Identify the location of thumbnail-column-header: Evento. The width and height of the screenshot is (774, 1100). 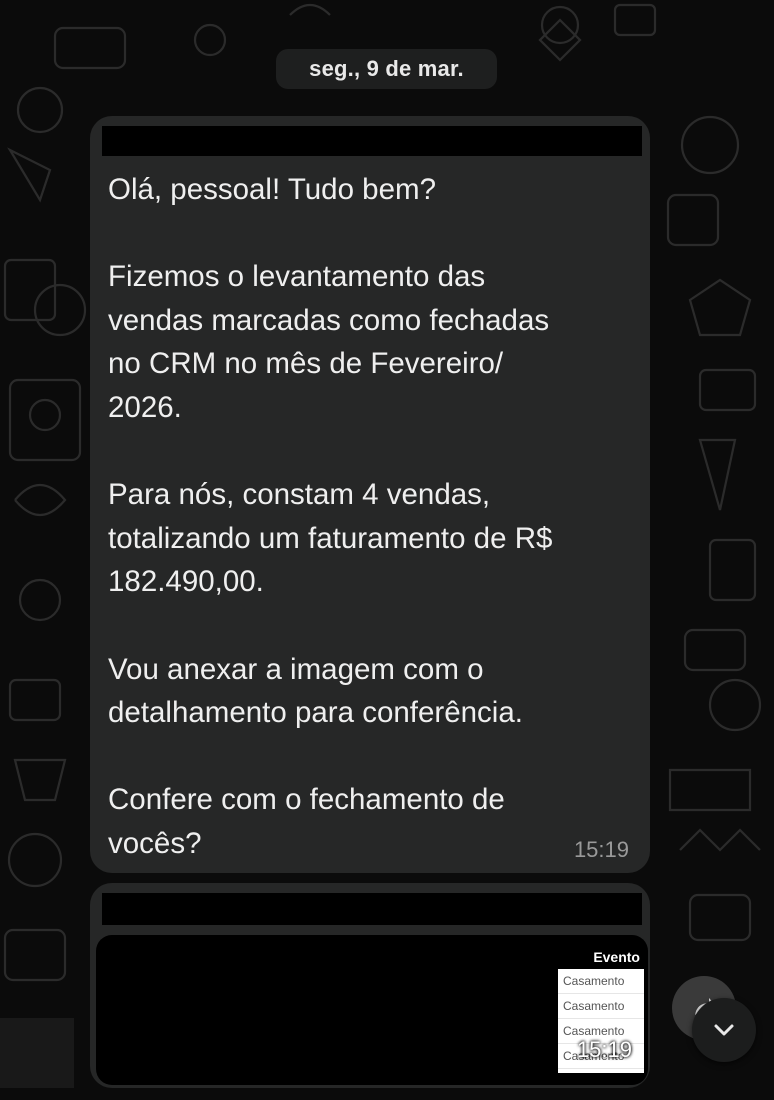
(601, 958).